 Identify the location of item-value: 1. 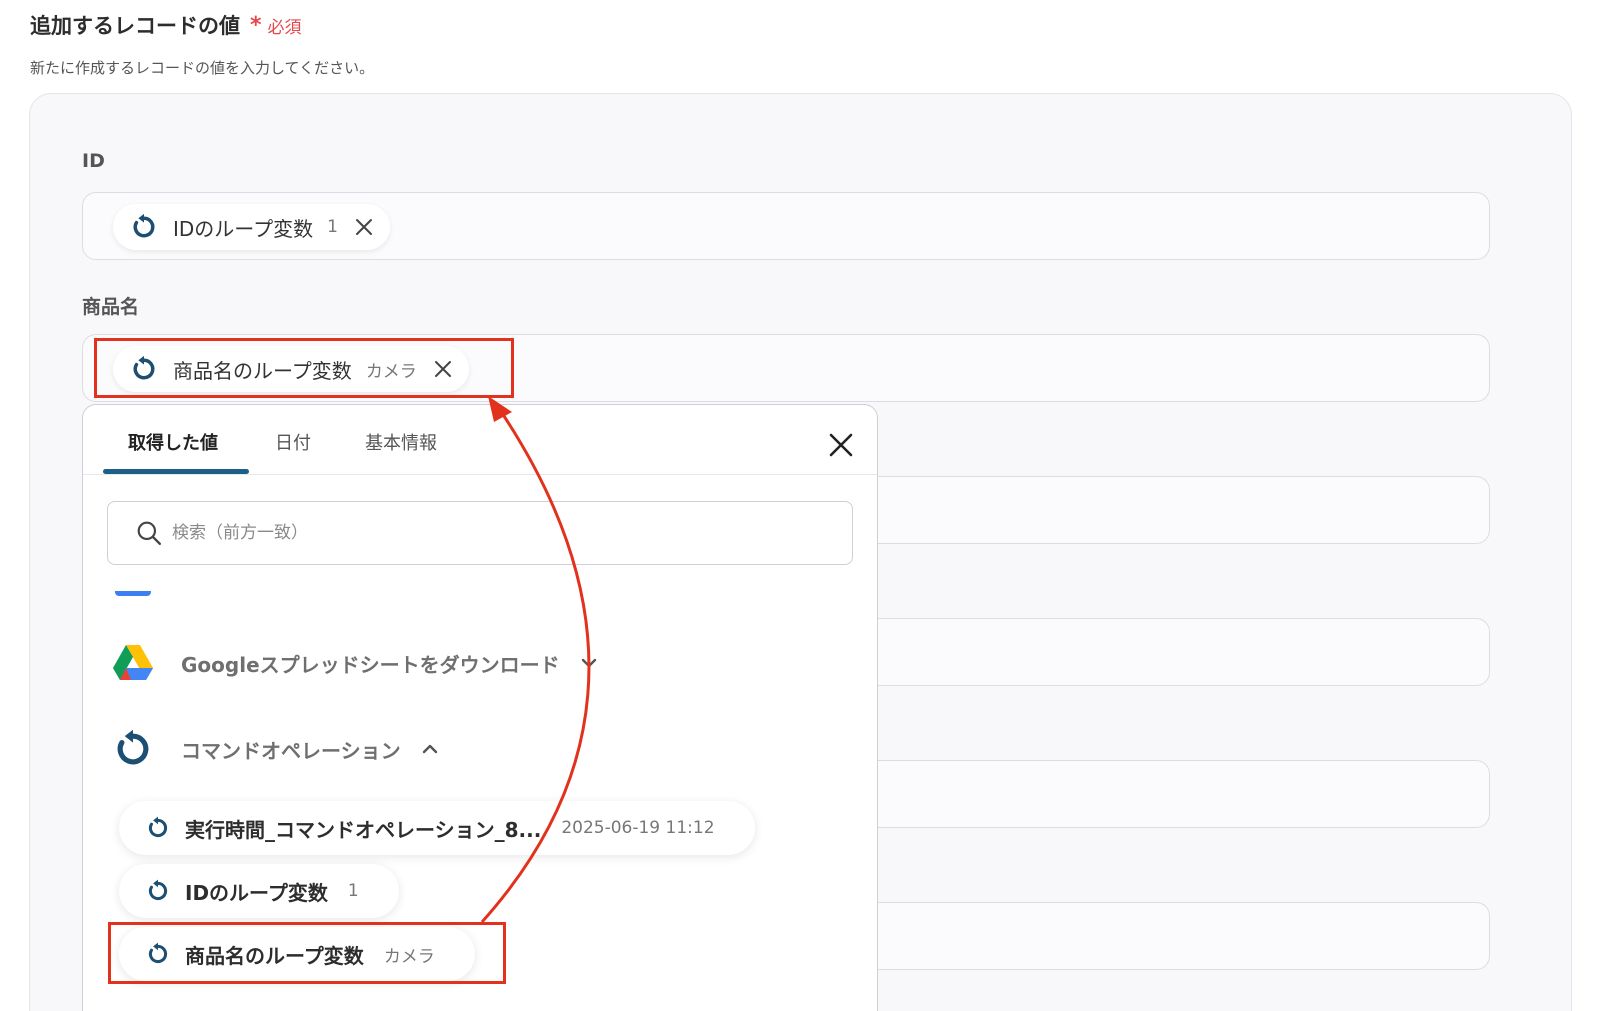
(353, 891).